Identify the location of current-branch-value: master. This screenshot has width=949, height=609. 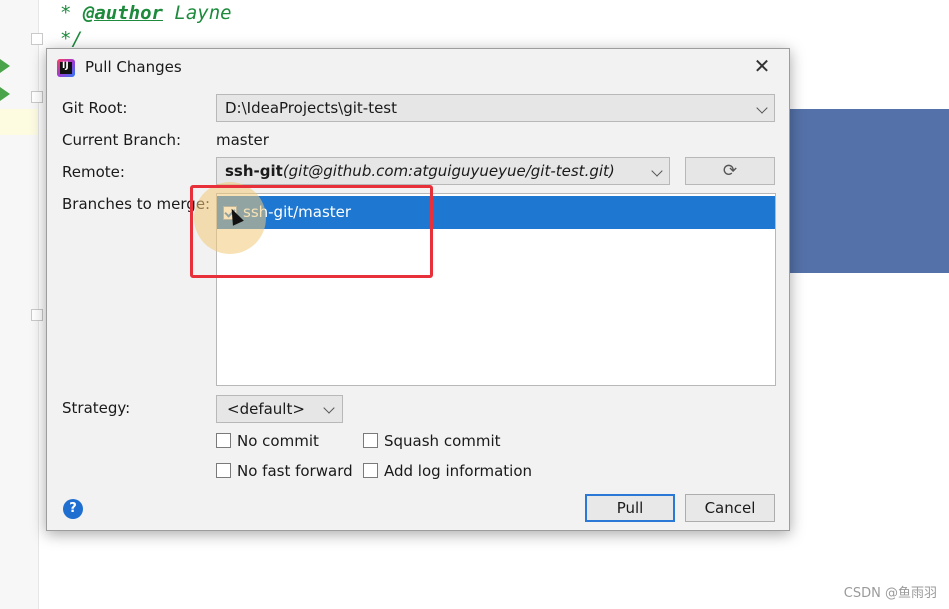
(242, 140).